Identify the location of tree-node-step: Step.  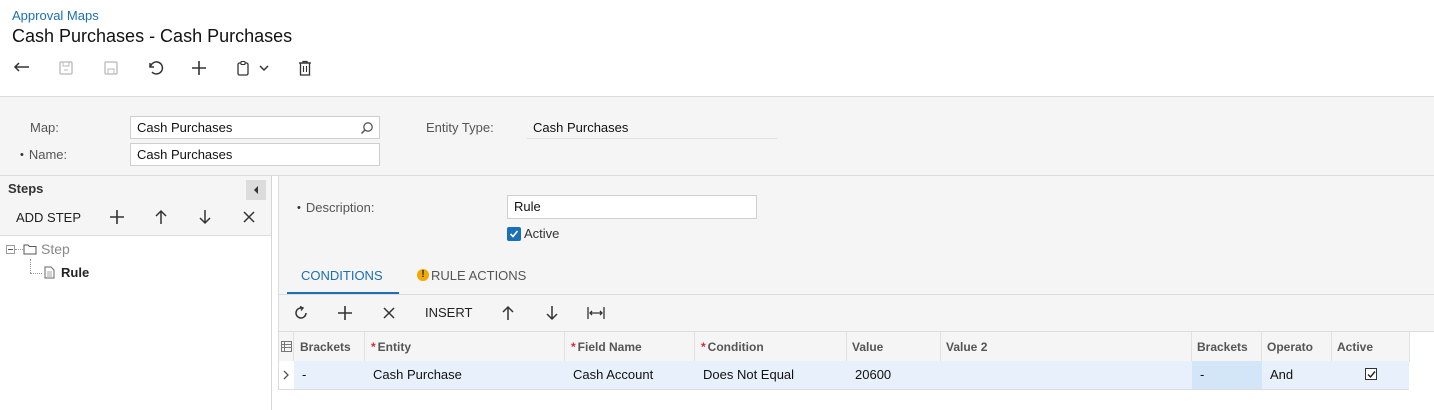
(55, 249).